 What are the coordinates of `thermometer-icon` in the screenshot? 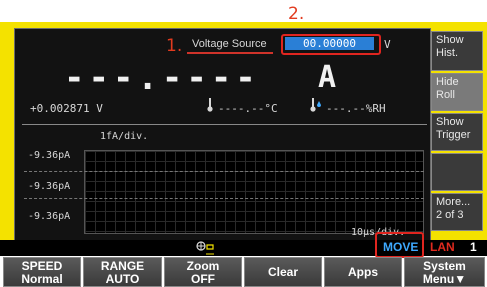 It's located at (210, 105).